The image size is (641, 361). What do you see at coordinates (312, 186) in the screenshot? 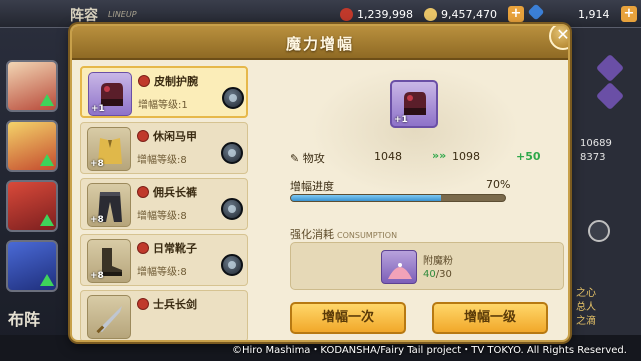
I see `progress-label: 增幅进度` at bounding box center [312, 186].